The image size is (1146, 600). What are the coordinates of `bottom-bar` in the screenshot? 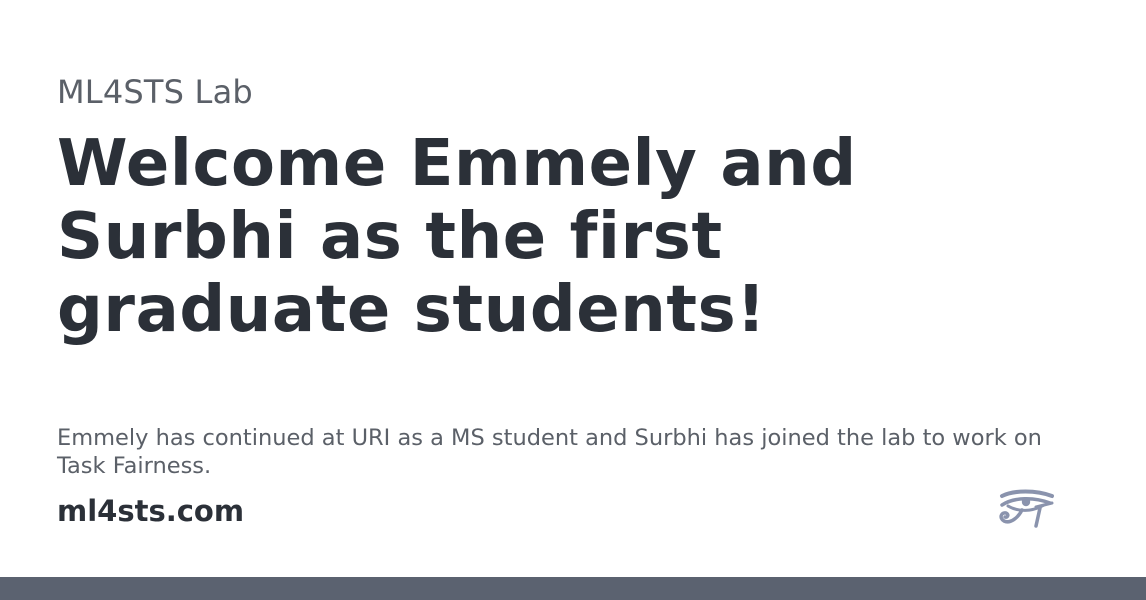 It's located at (573, 588).